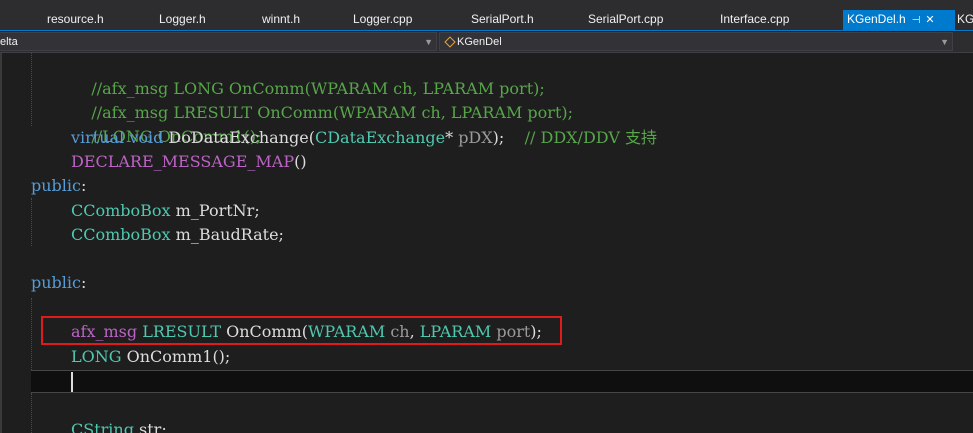 Image resolution: width=973 pixels, height=433 pixels. I want to click on code-comment: // DDX/DDV 支持, so click(590, 137).